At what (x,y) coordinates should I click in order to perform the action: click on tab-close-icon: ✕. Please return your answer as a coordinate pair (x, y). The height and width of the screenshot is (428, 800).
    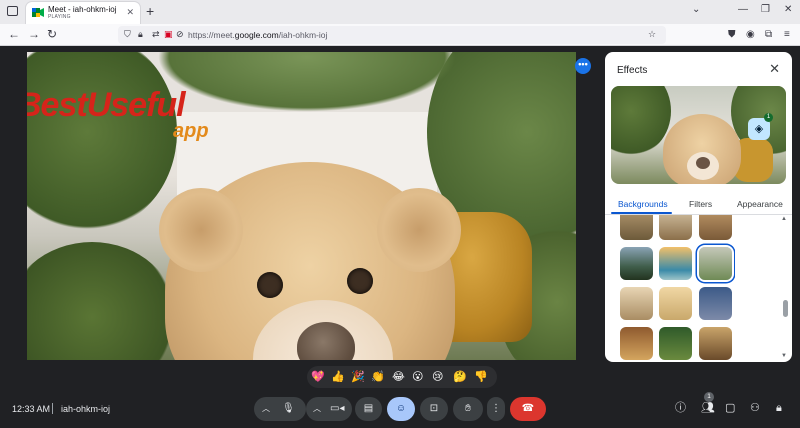
    Looking at the image, I should click on (130, 12).